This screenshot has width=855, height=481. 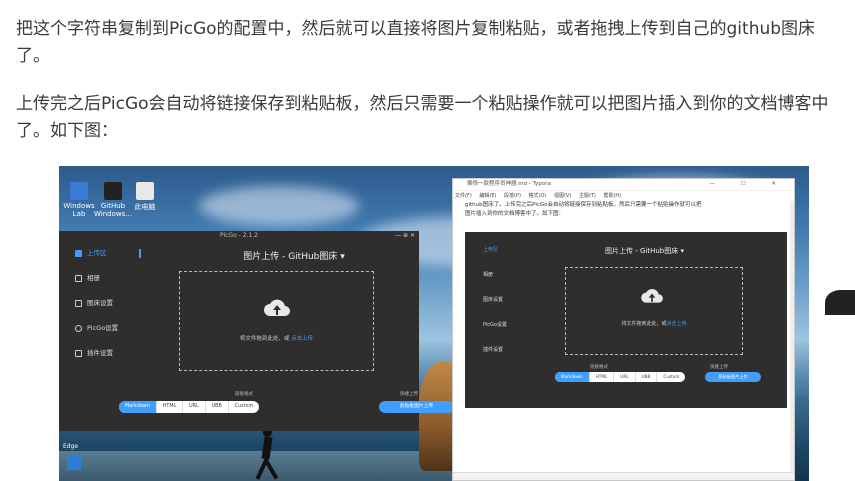 I want to click on format-ubb: UBB, so click(x=216, y=407).